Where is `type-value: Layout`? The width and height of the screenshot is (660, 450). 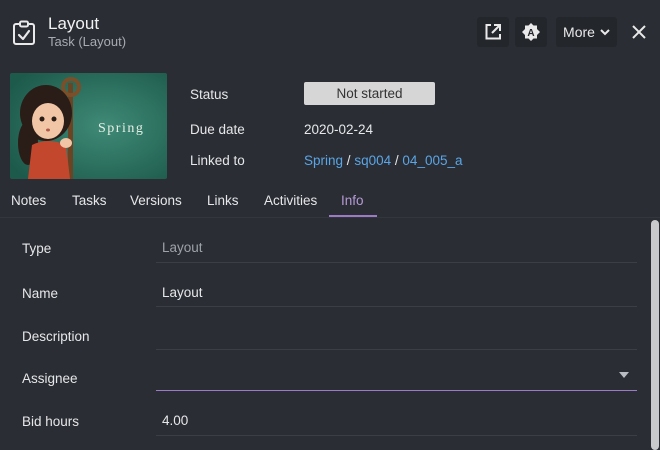
type-value: Layout is located at coordinates (182, 247).